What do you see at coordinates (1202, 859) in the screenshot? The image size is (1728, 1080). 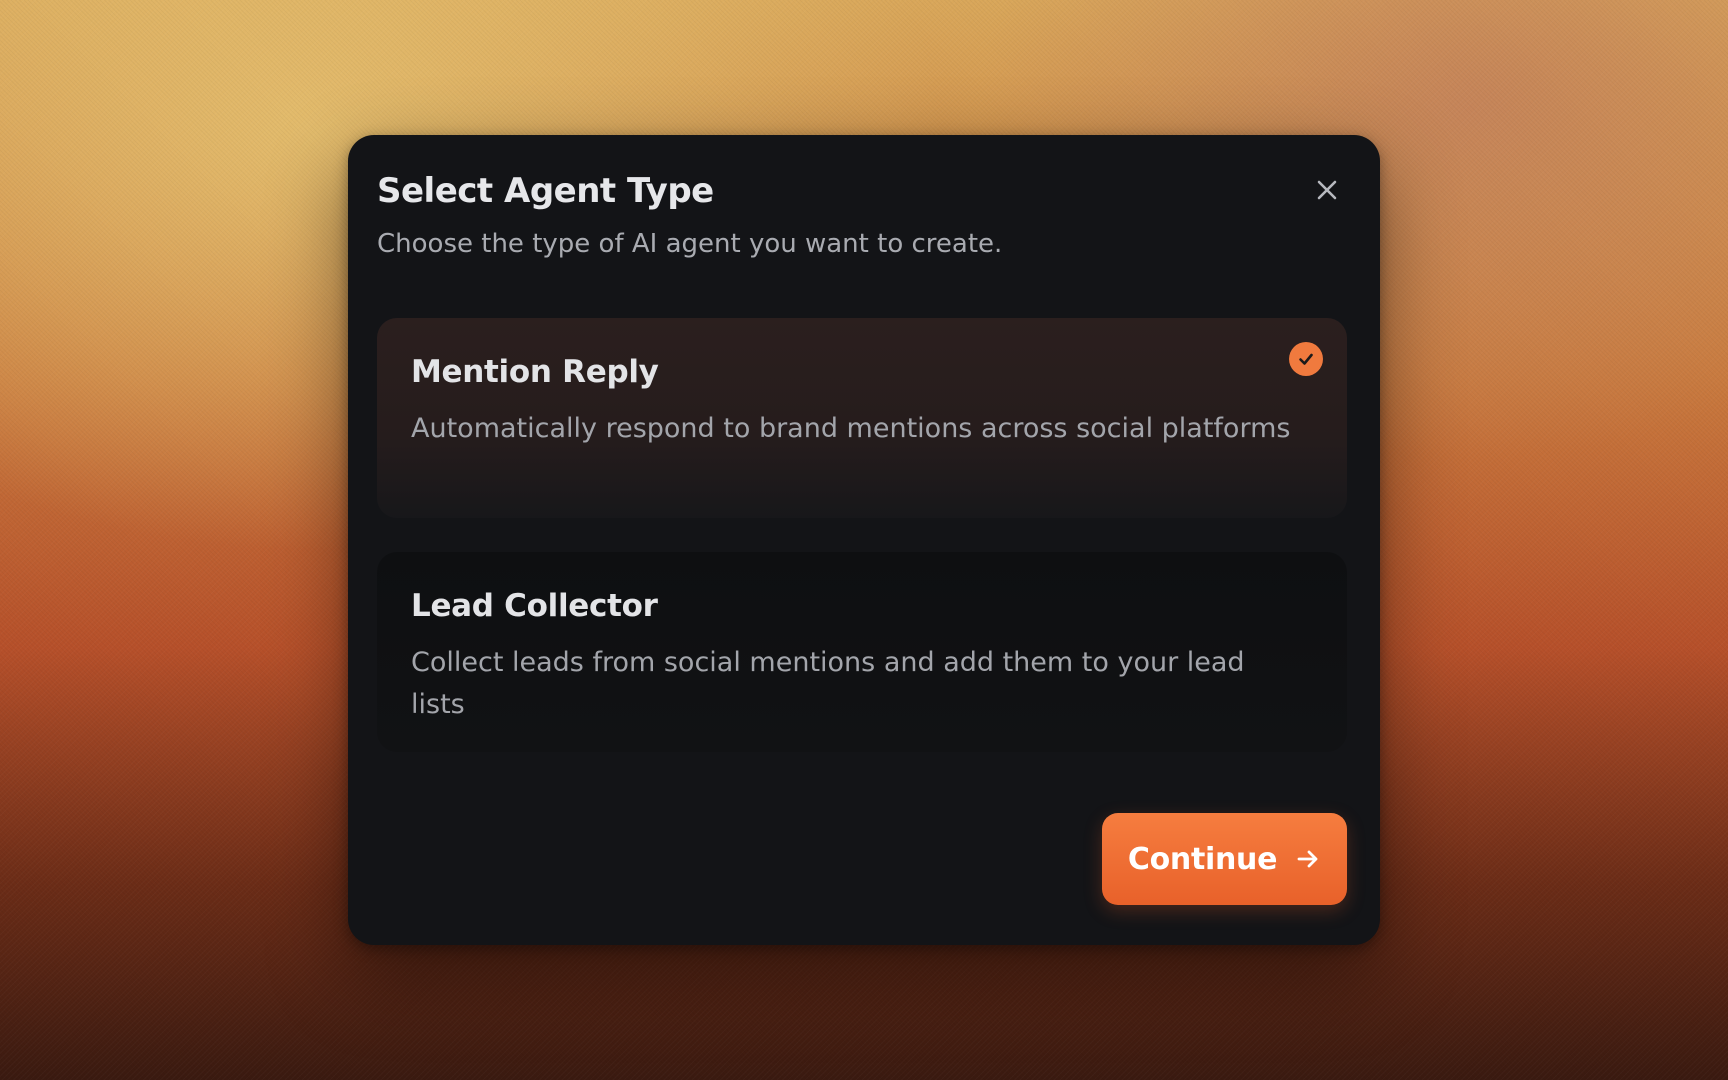 I see `continue-label: Continue` at bounding box center [1202, 859].